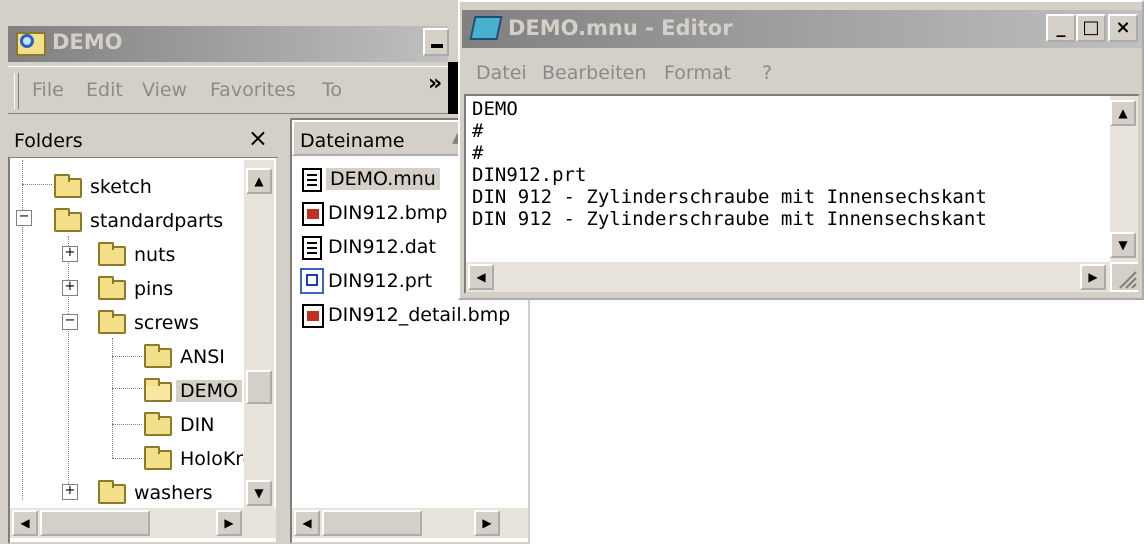  I want to click on tree-item-label: DEMO, so click(209, 391).